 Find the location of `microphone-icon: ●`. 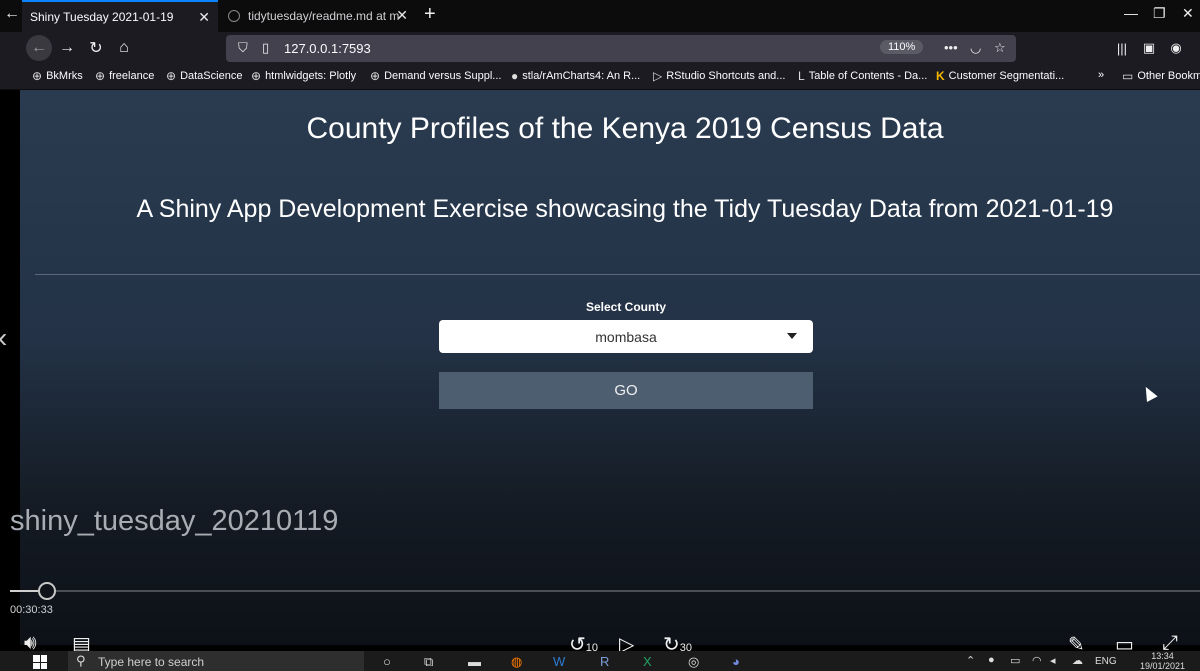

microphone-icon: ● is located at coordinates (991, 660).